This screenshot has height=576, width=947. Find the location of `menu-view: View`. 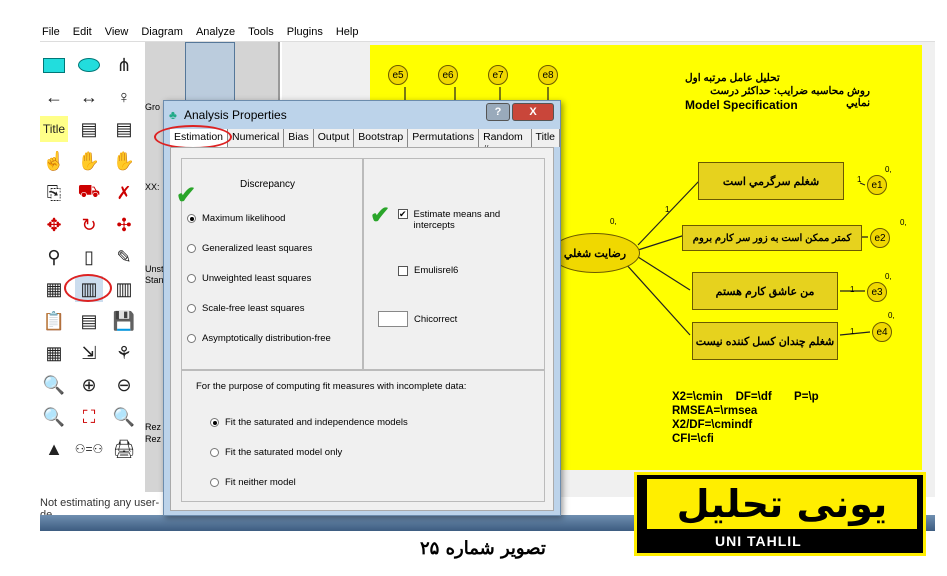

menu-view: View is located at coordinates (117, 32).